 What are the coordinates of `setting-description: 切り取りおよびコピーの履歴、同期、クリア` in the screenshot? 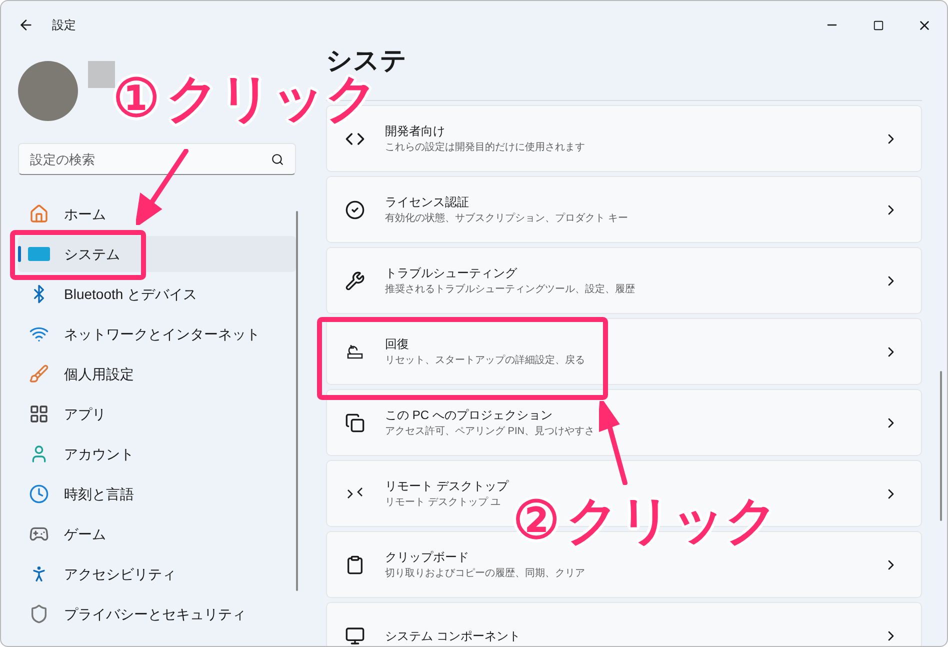 It's located at (485, 573).